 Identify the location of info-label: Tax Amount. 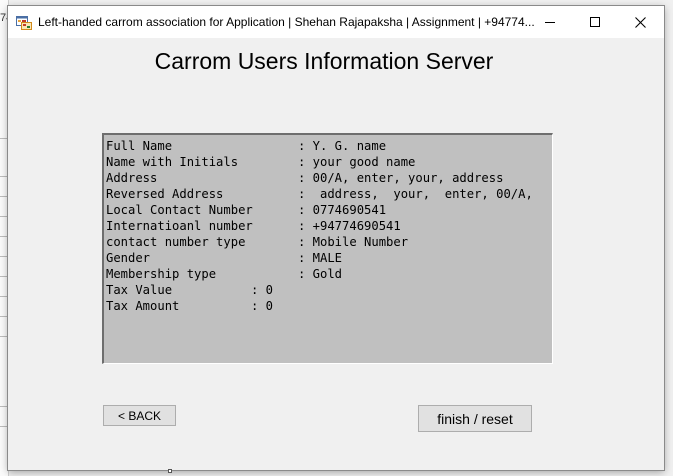
(143, 306).